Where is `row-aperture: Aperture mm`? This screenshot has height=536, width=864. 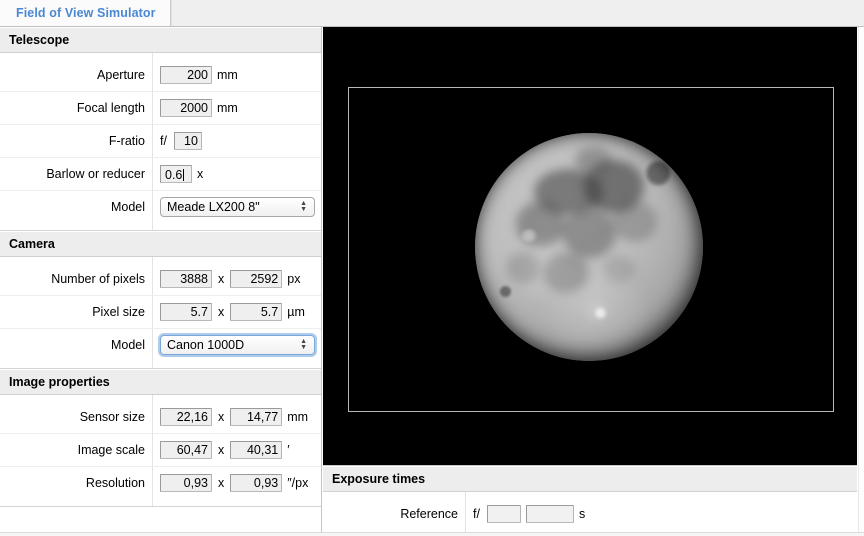
row-aperture: Aperture mm is located at coordinates (160, 75).